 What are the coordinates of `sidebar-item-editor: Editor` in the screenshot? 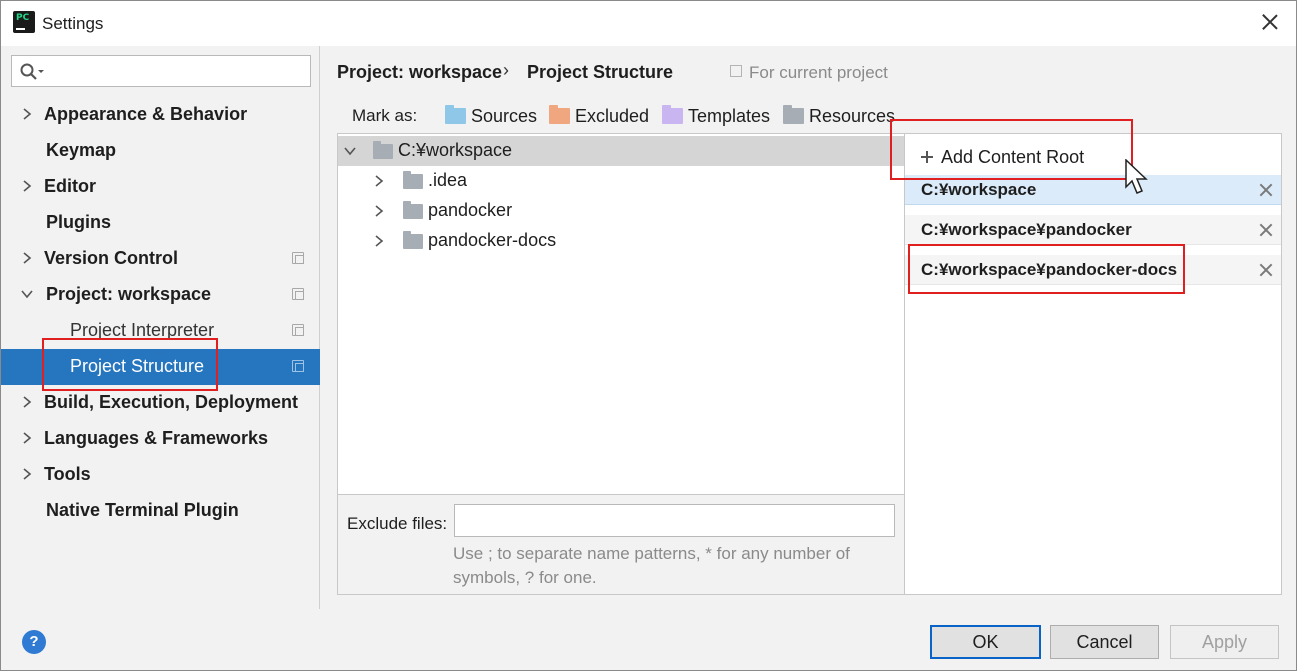 It's located at (160, 187).